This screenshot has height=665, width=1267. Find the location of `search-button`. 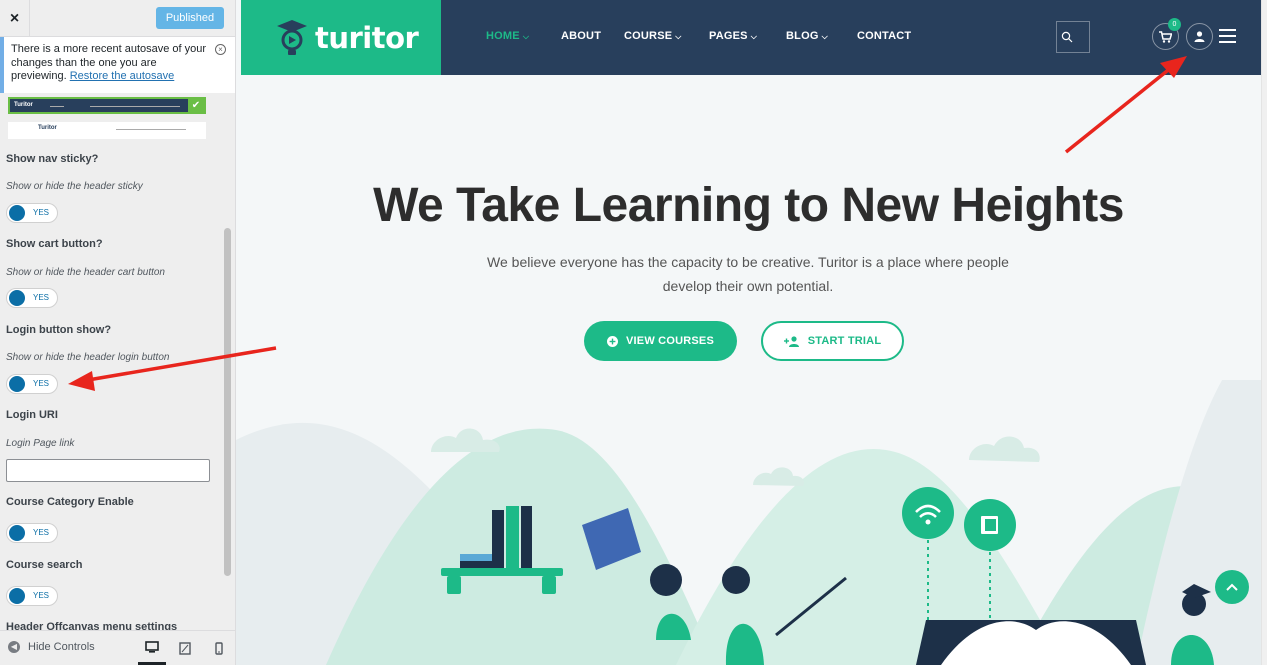

search-button is located at coordinates (1073, 37).